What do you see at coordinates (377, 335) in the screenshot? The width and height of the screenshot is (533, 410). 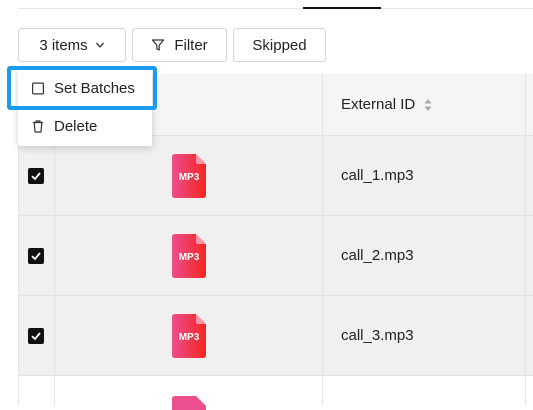 I see `external-id-cell: call_3.mp3` at bounding box center [377, 335].